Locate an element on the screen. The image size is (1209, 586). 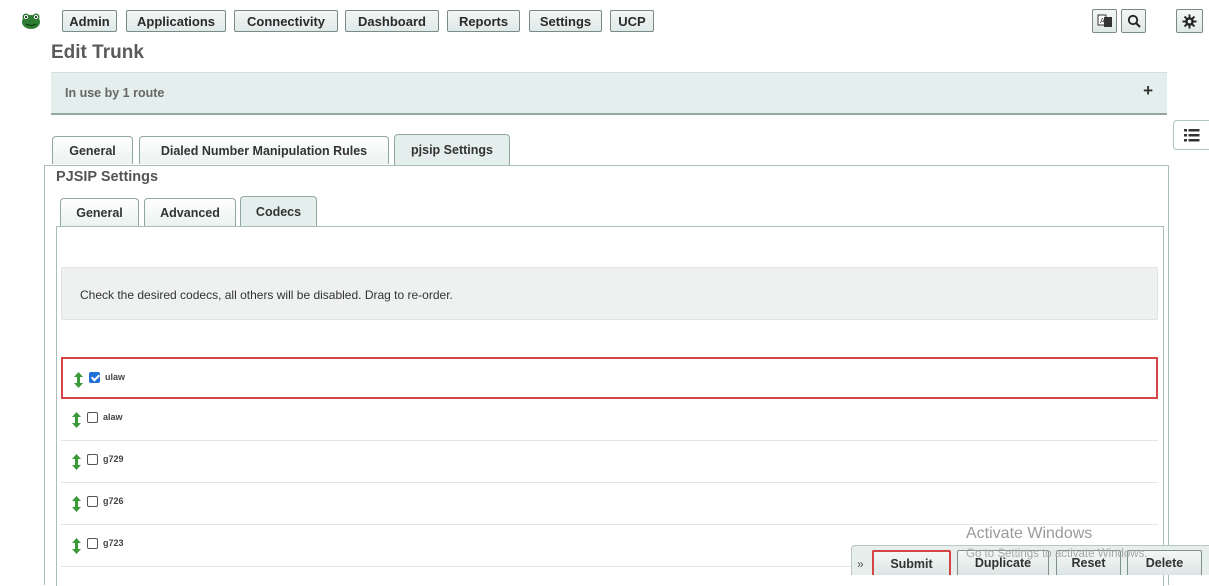
page-title: Edit Trunk is located at coordinates (97, 52).